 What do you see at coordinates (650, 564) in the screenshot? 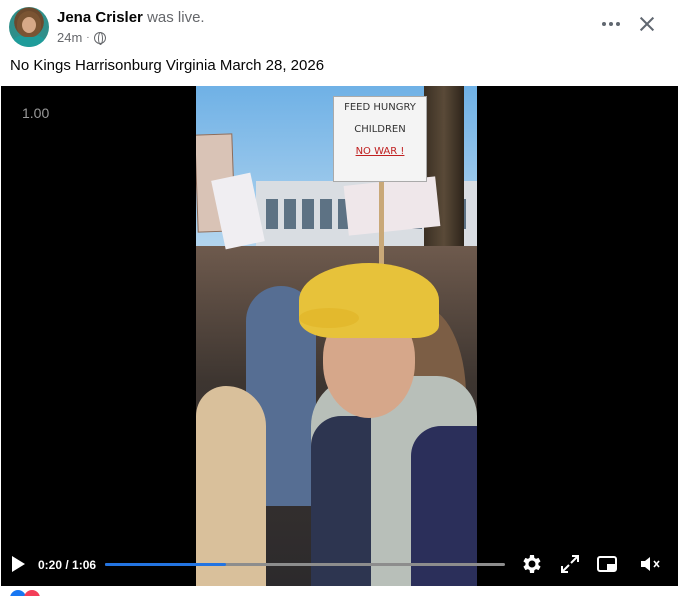
I see `volume-muted-icon` at bounding box center [650, 564].